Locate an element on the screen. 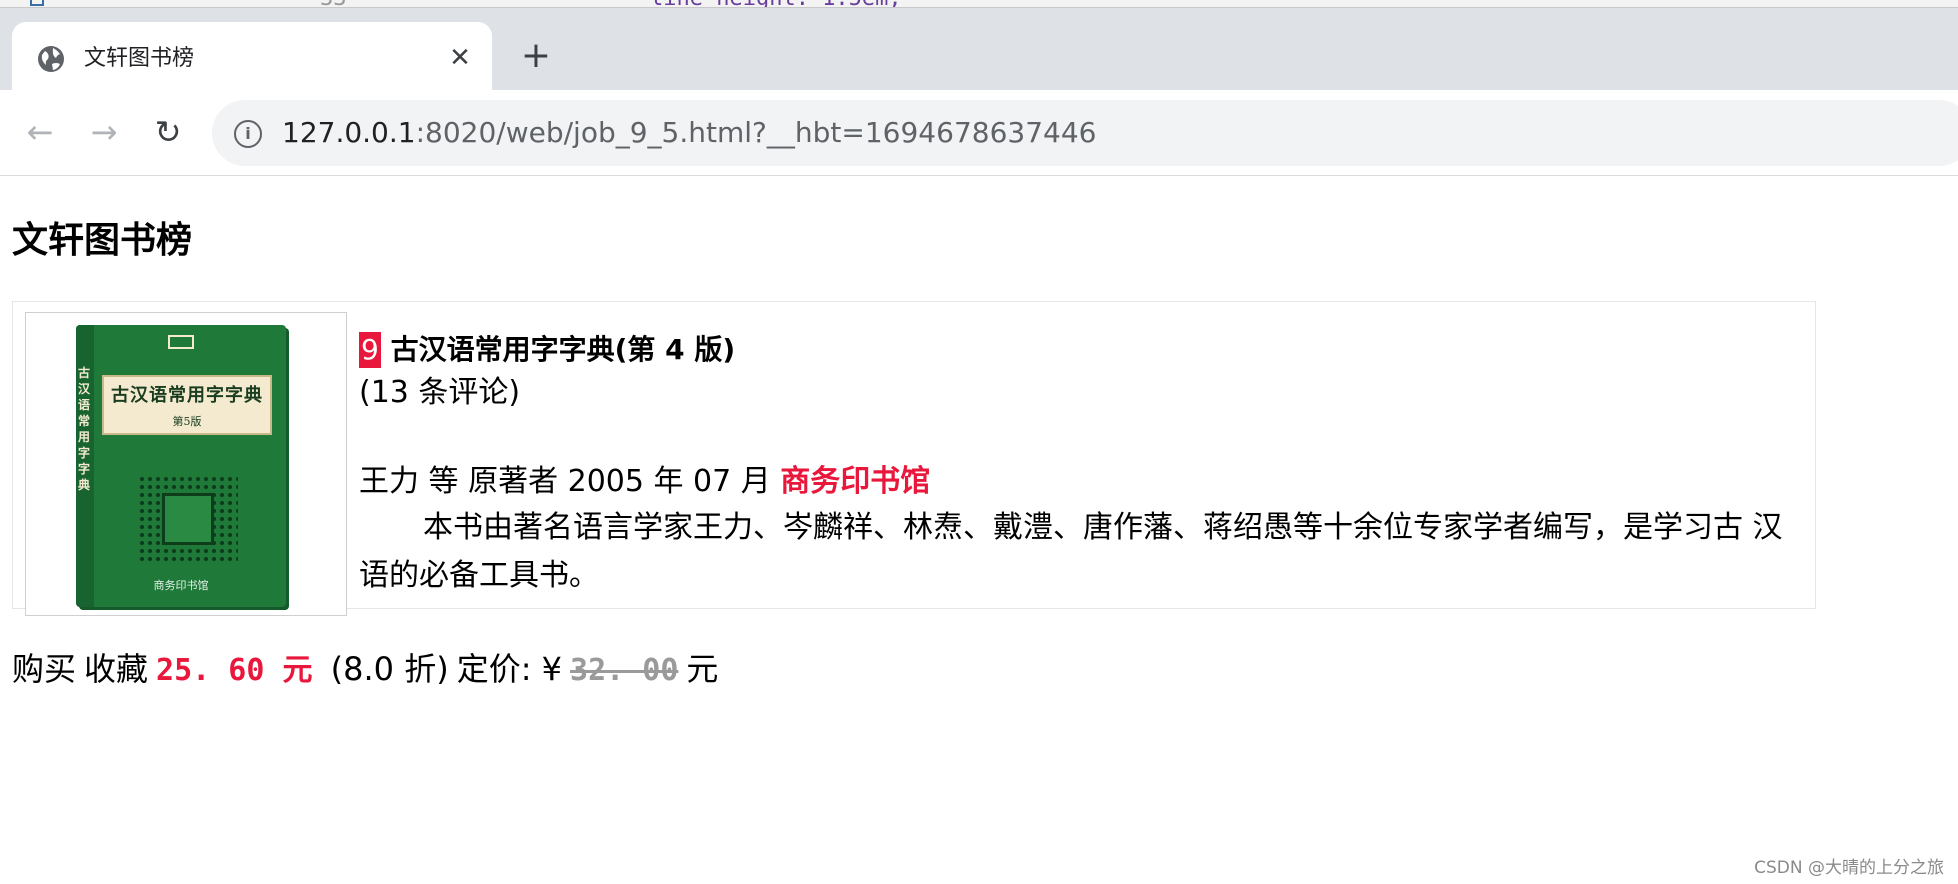  cover-edition-text: 第5版 is located at coordinates (187, 421).